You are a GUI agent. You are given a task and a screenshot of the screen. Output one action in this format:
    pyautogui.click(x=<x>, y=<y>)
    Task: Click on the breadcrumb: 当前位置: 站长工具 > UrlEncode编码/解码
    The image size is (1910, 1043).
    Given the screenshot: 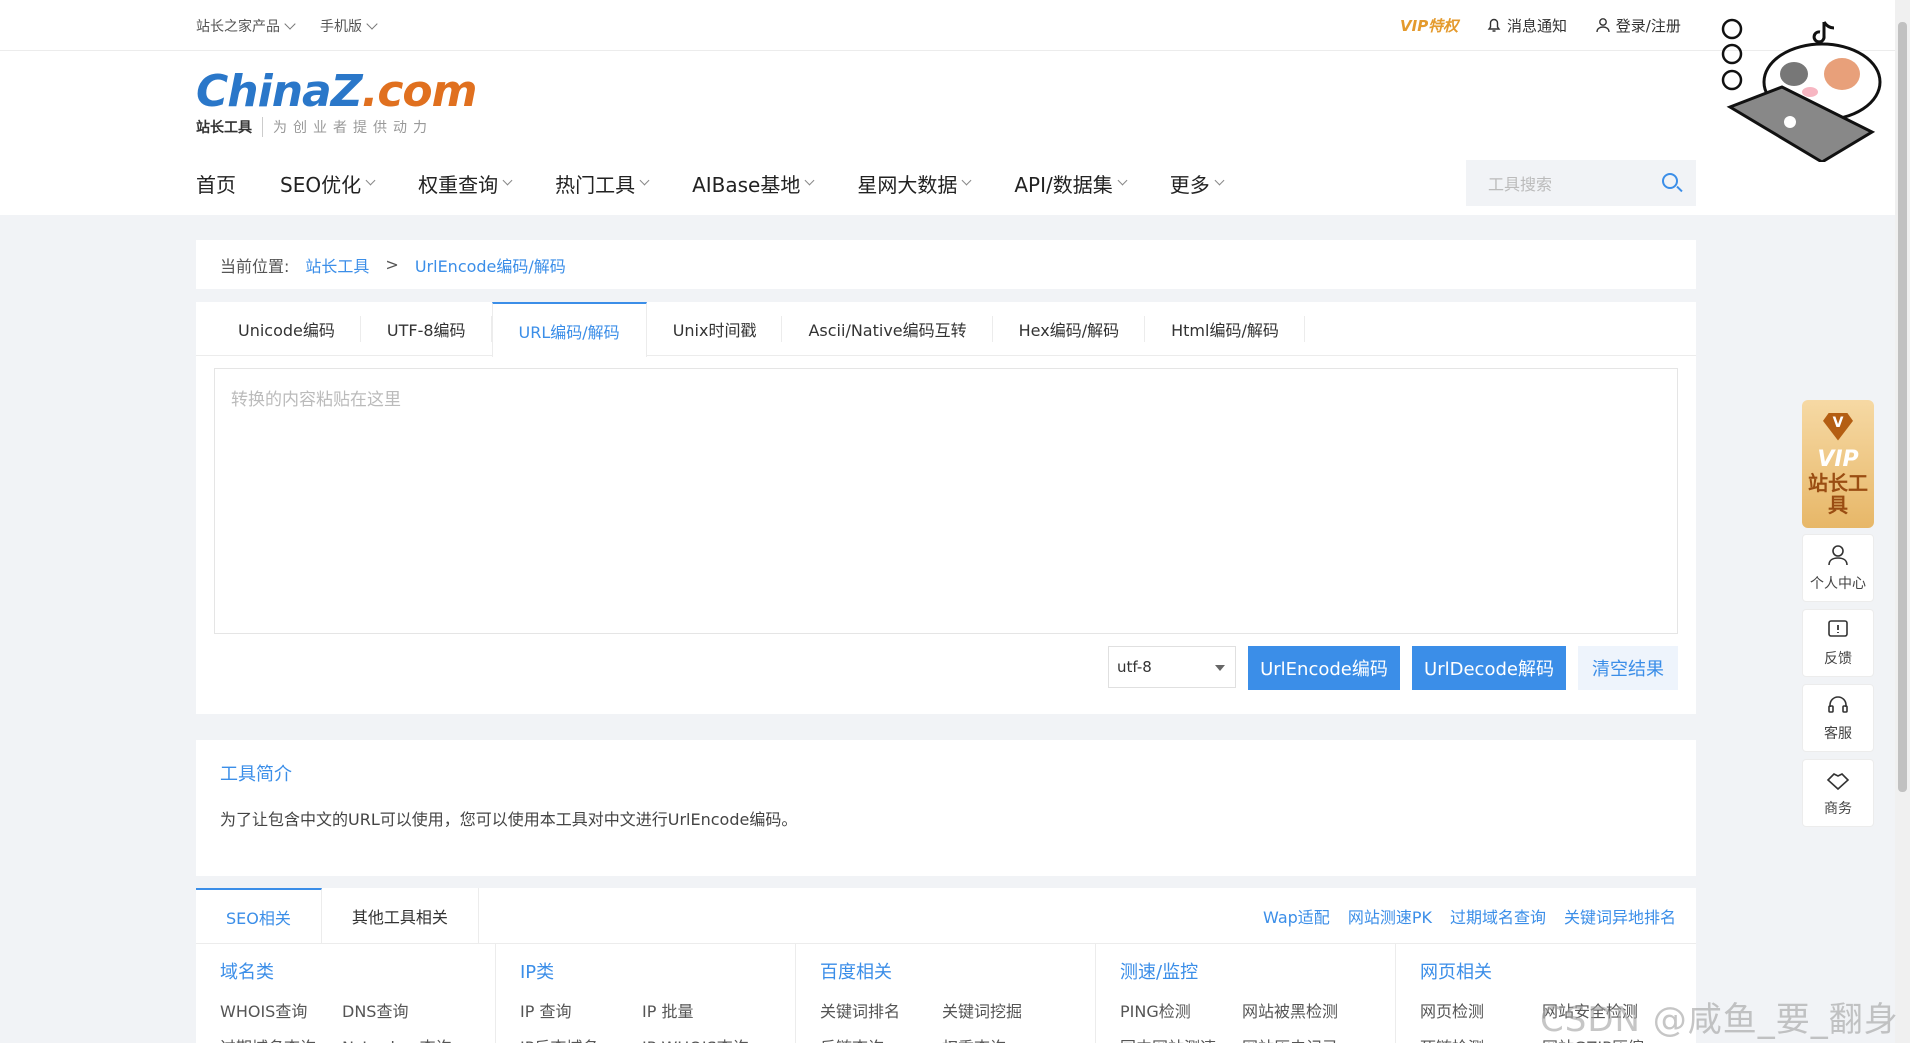 What is the action you would take?
    pyautogui.click(x=946, y=264)
    